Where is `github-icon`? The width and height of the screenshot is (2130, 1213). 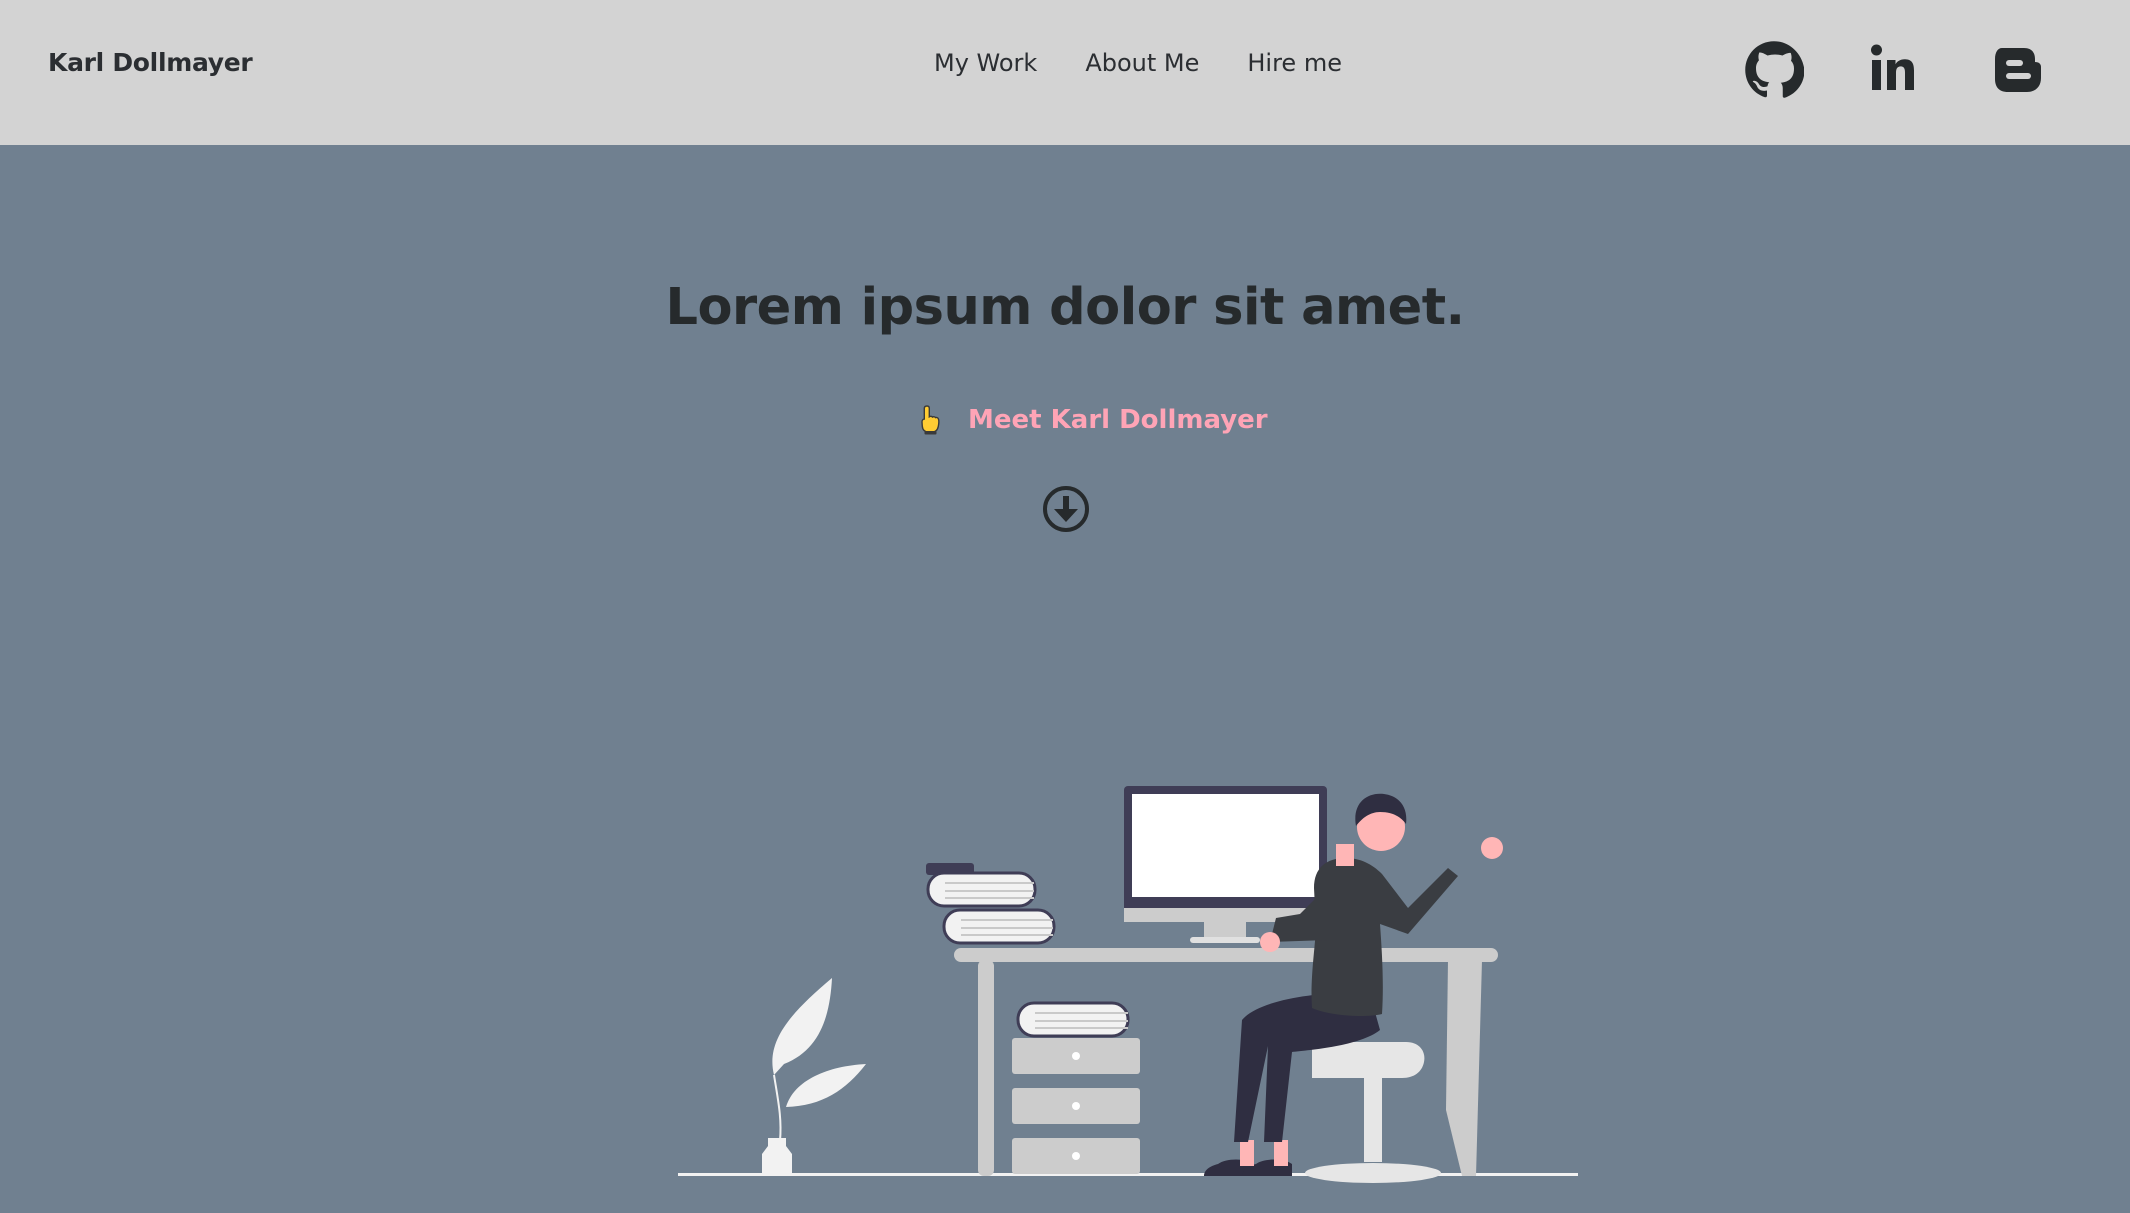
github-icon is located at coordinates (1775, 69).